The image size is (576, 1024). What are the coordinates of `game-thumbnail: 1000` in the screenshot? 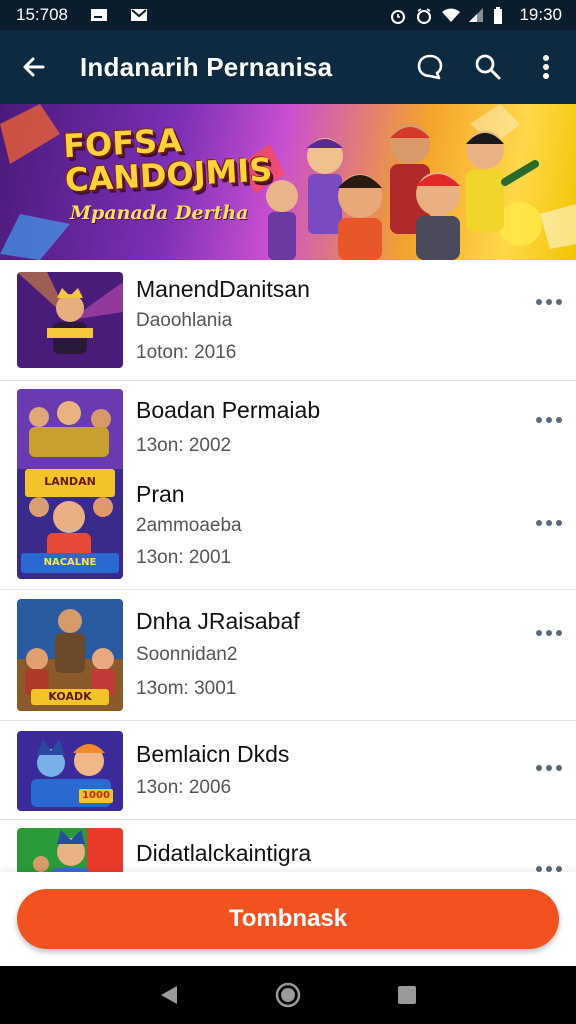 It's located at (70, 771).